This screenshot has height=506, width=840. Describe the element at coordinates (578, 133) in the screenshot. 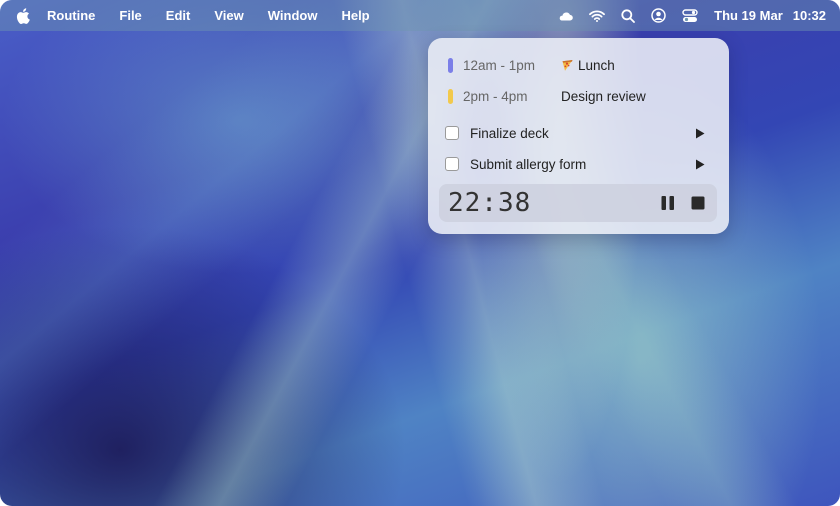

I see `task-row: Finalize deck` at that location.